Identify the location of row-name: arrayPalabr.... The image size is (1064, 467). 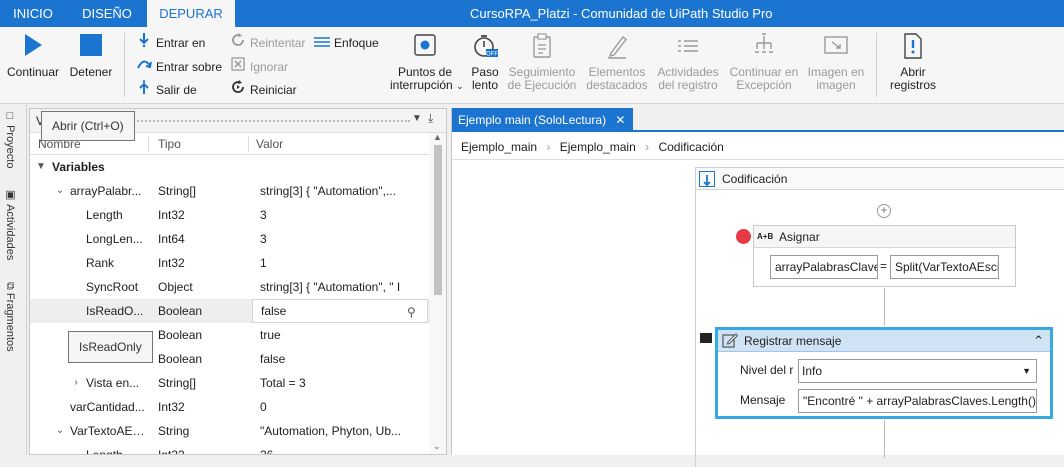
(106, 191).